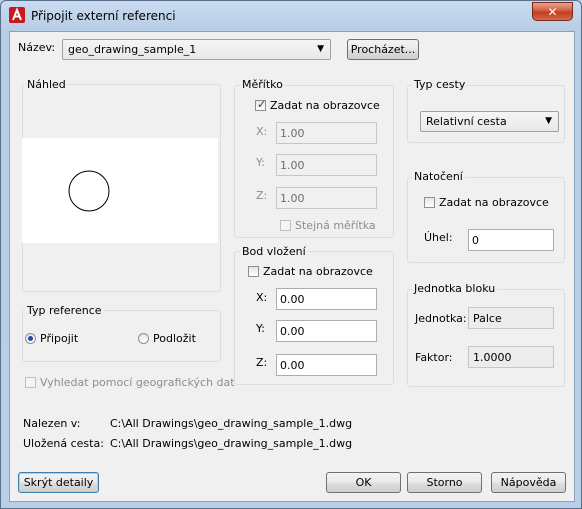 The image size is (582, 509). Describe the element at coordinates (262, 362) in the screenshot. I see `insertion-z-label: Z:` at that location.